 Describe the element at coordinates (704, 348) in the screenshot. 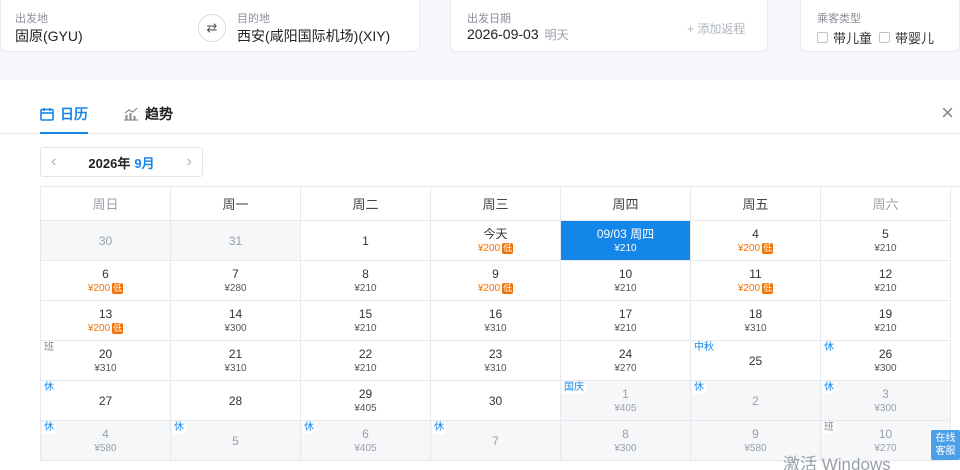

I see `holiday-tag: 中秋` at that location.